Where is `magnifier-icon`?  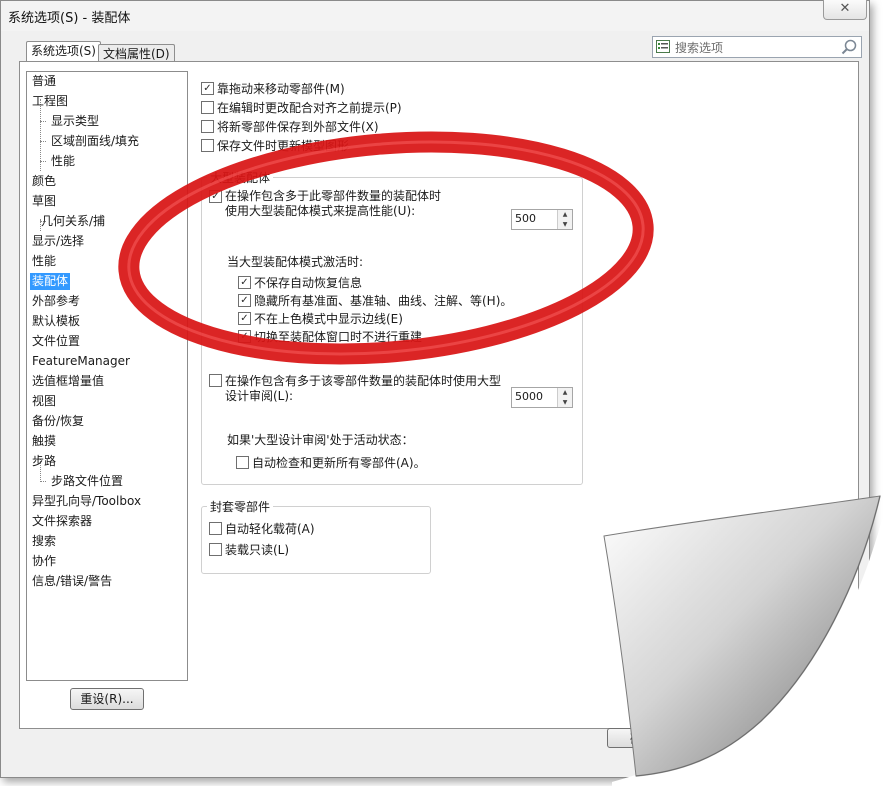 magnifier-icon is located at coordinates (849, 47).